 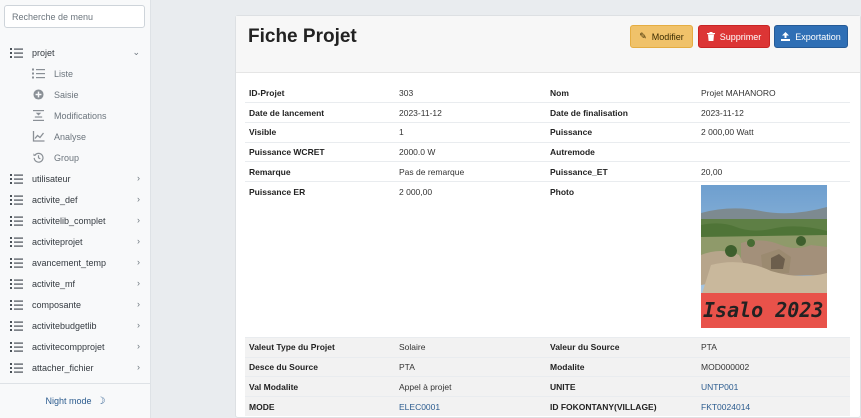 I want to click on field-value, so click(x=773, y=151).